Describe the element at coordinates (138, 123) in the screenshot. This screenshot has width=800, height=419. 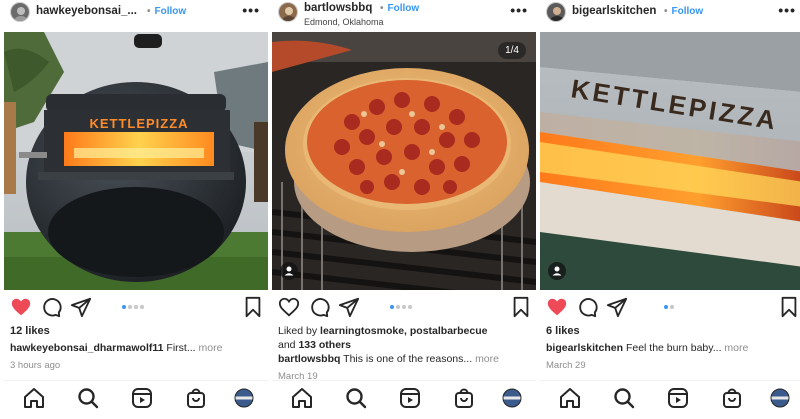
I see `kettlepizza-logo-text: KETTLEPIZZA` at that location.